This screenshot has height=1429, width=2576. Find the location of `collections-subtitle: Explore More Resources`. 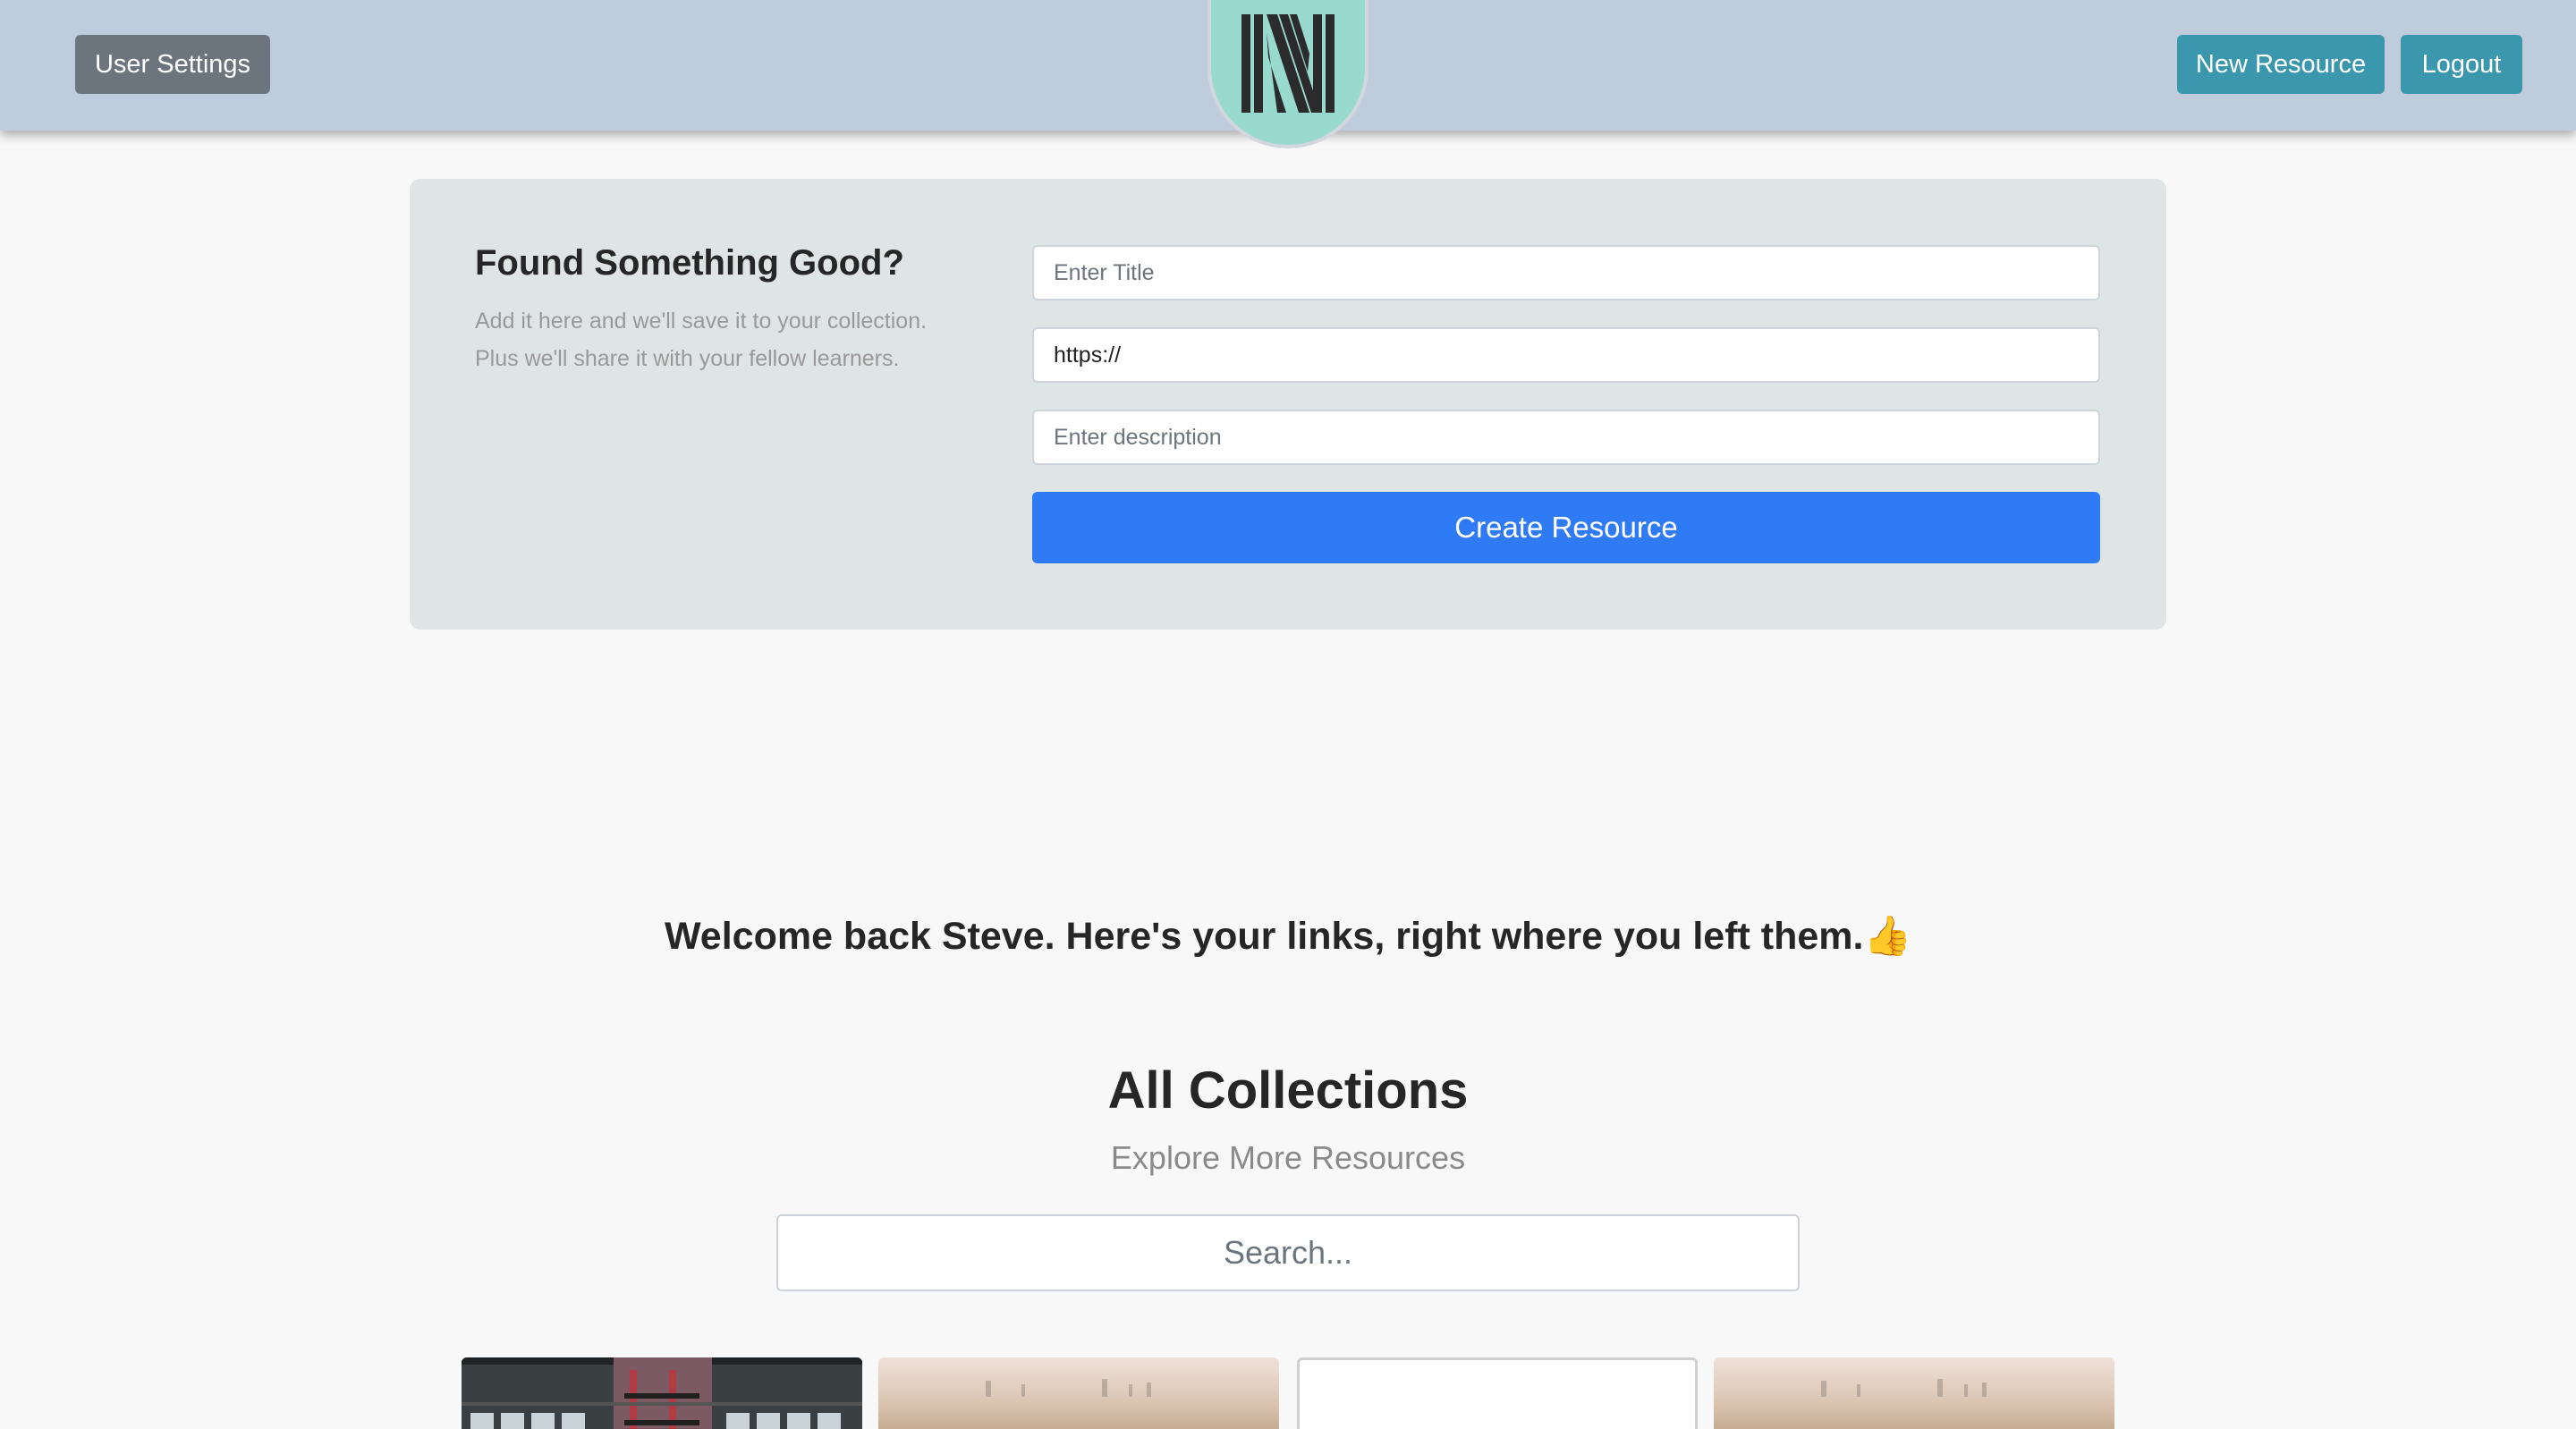

collections-subtitle: Explore More Resources is located at coordinates (1288, 1157).